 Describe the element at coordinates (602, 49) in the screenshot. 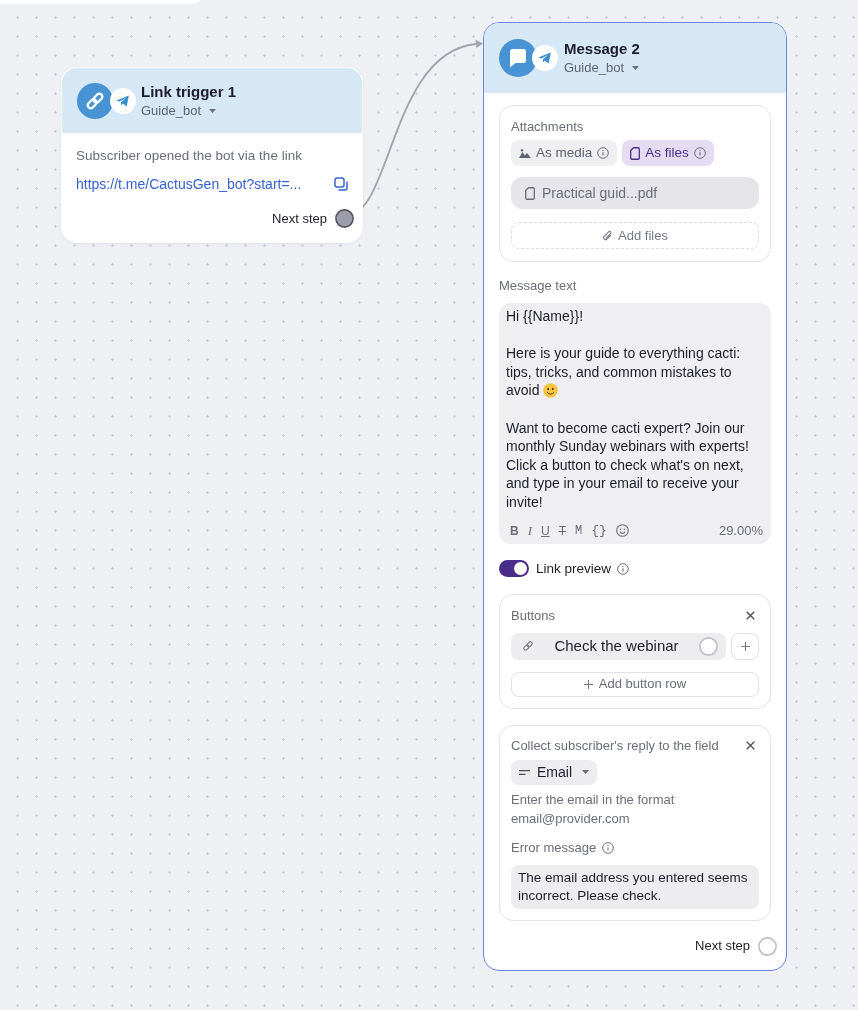

I see `node-title: Message 2` at that location.